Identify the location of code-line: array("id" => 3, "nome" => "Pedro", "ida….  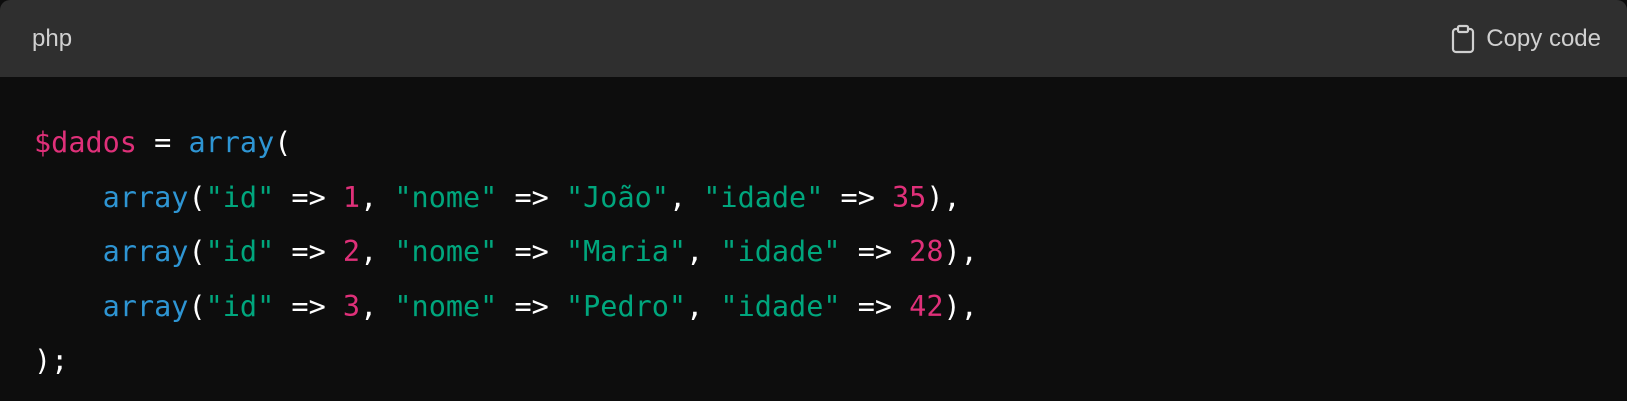
(506, 307).